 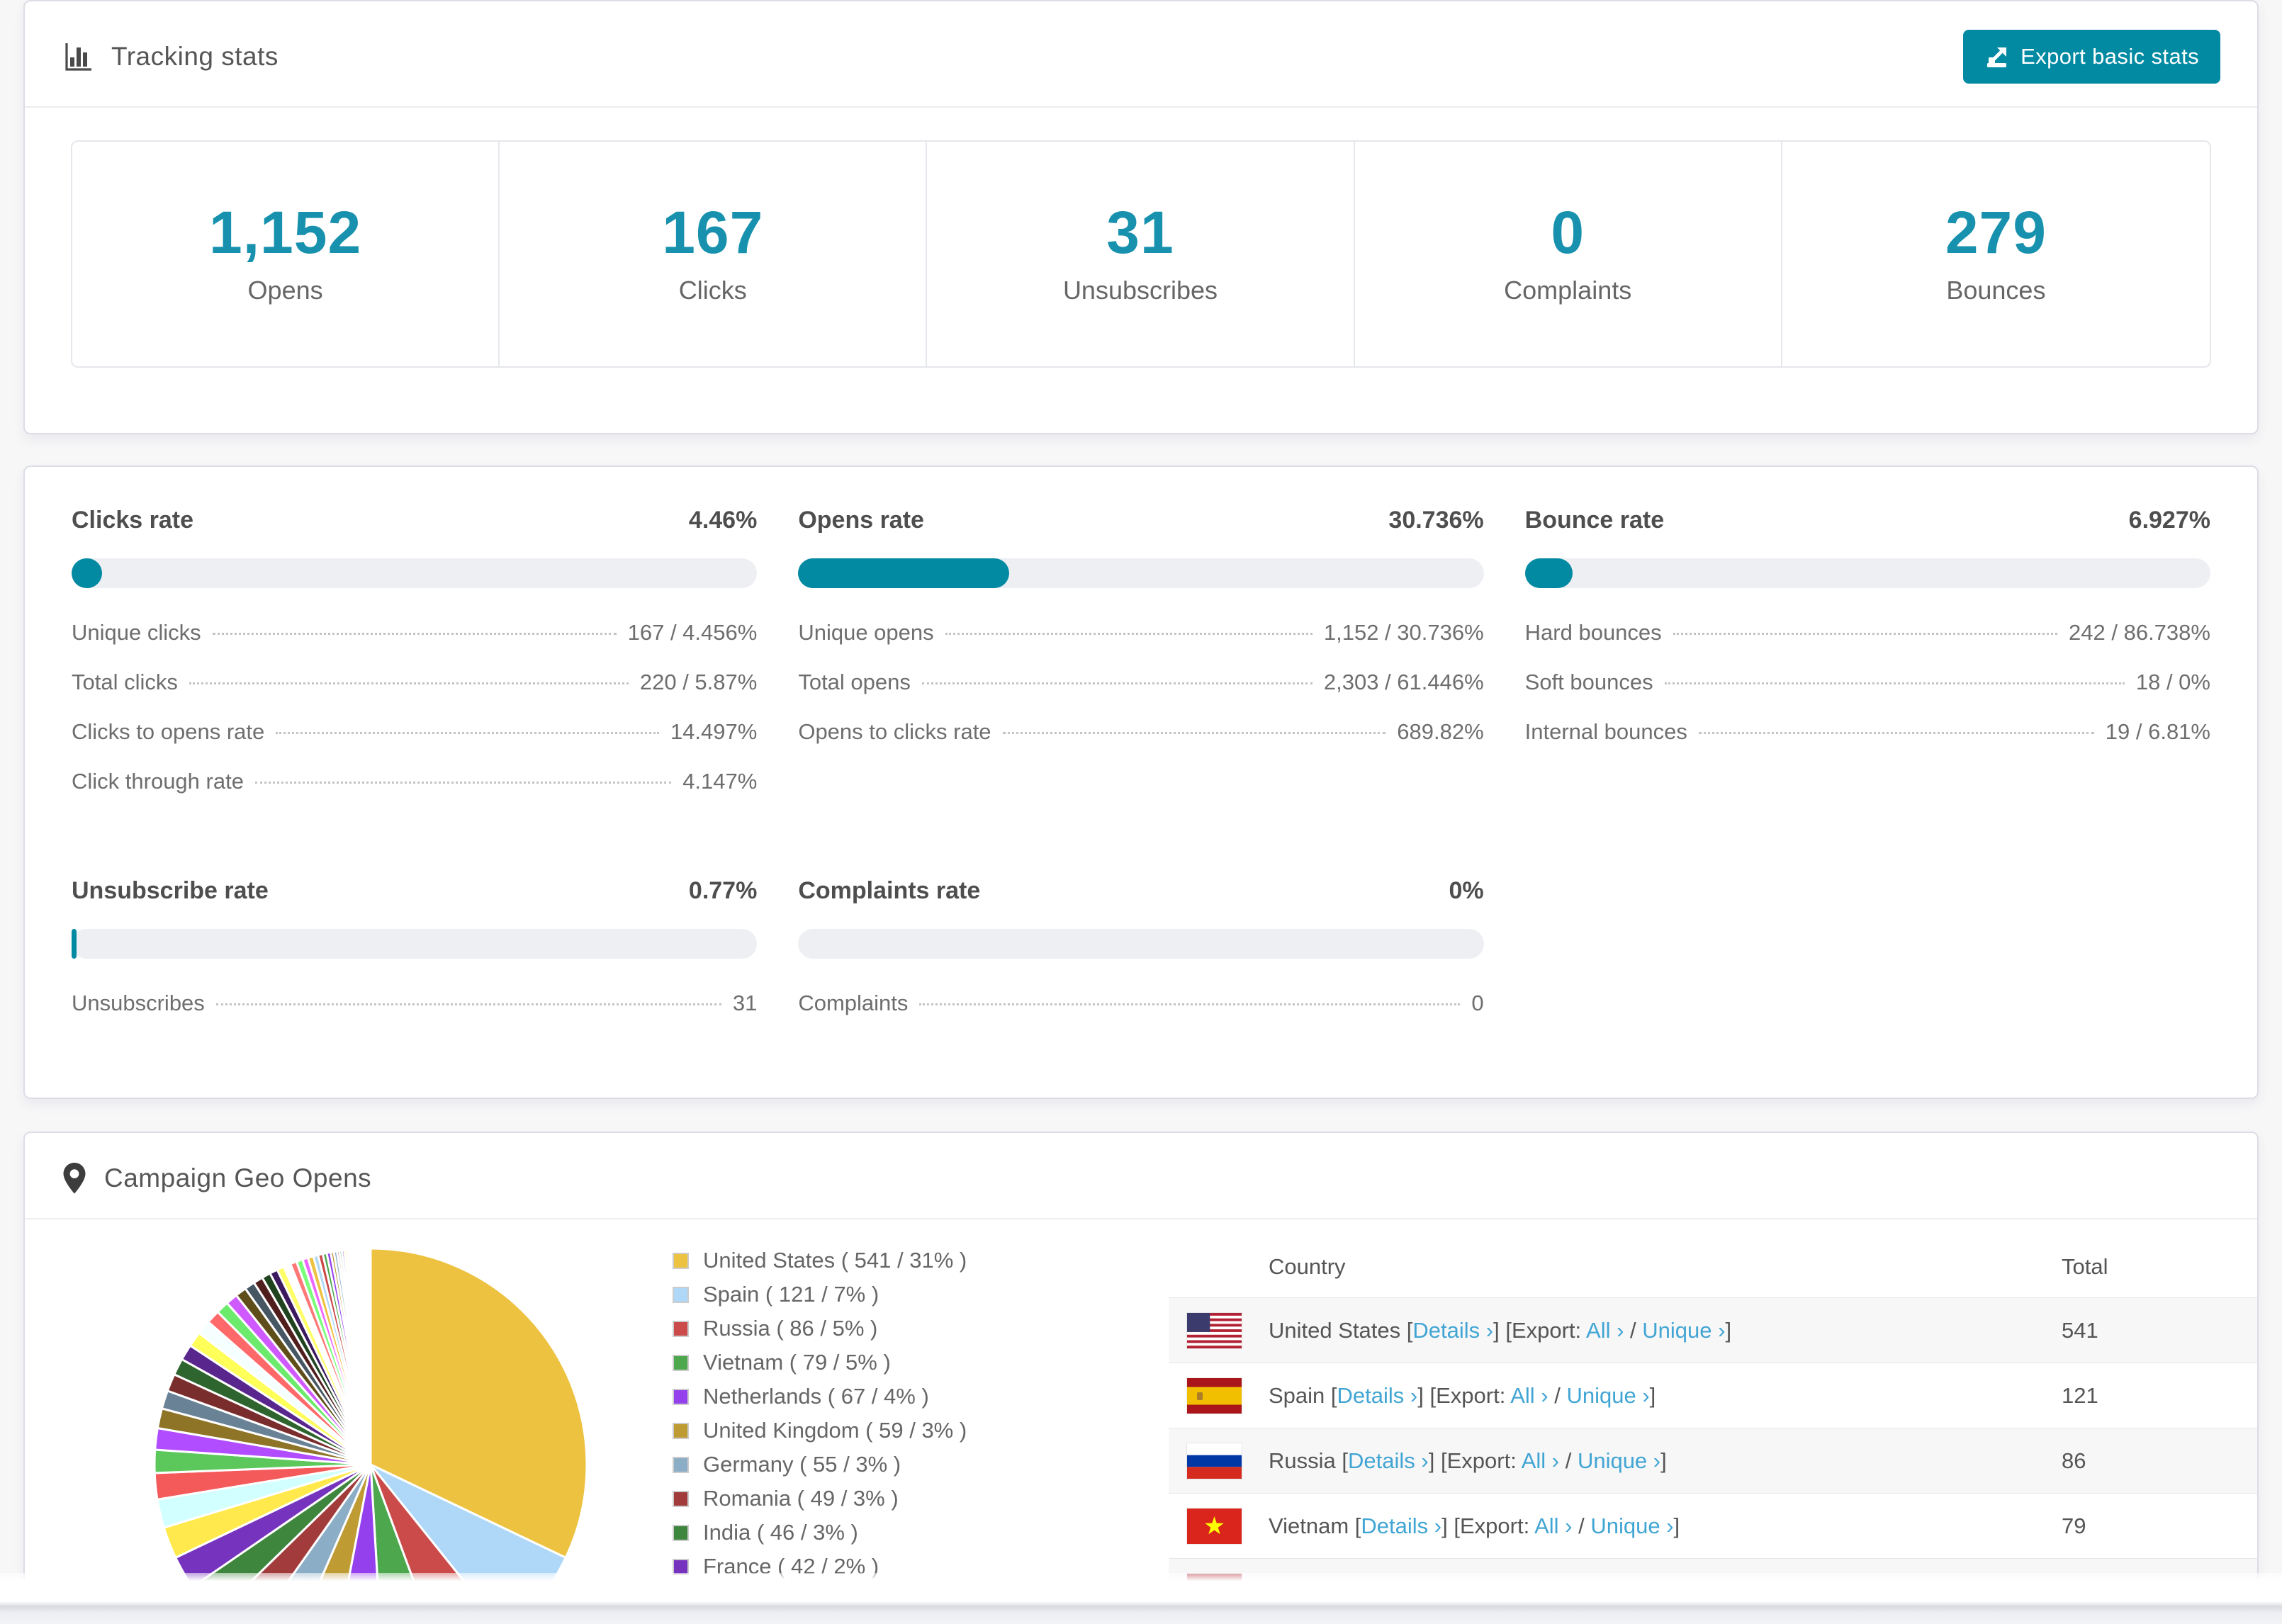 What do you see at coordinates (414, 633) in the screenshot?
I see `rate-row: Unique clicks 167 / 4.456%` at bounding box center [414, 633].